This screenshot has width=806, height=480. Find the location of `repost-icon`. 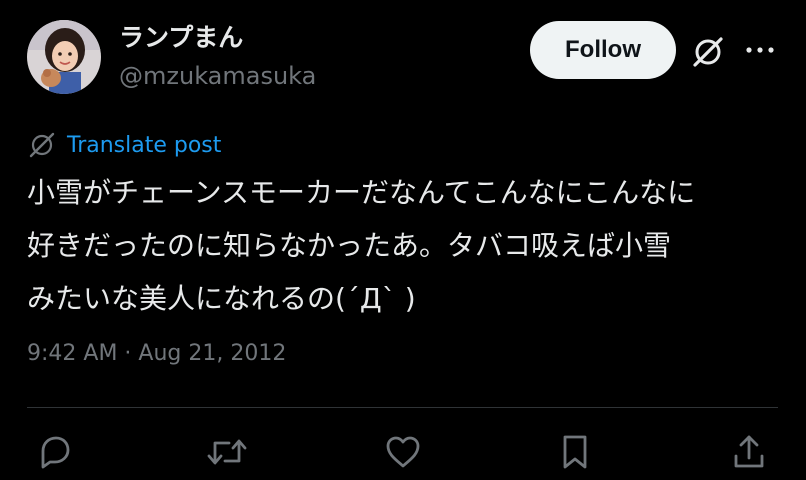

repost-icon is located at coordinates (227, 452).